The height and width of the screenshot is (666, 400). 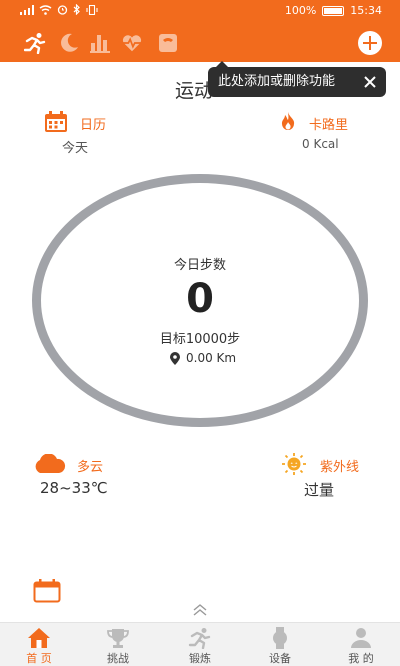 I want to click on nav-label: 设备, so click(x=280, y=658).